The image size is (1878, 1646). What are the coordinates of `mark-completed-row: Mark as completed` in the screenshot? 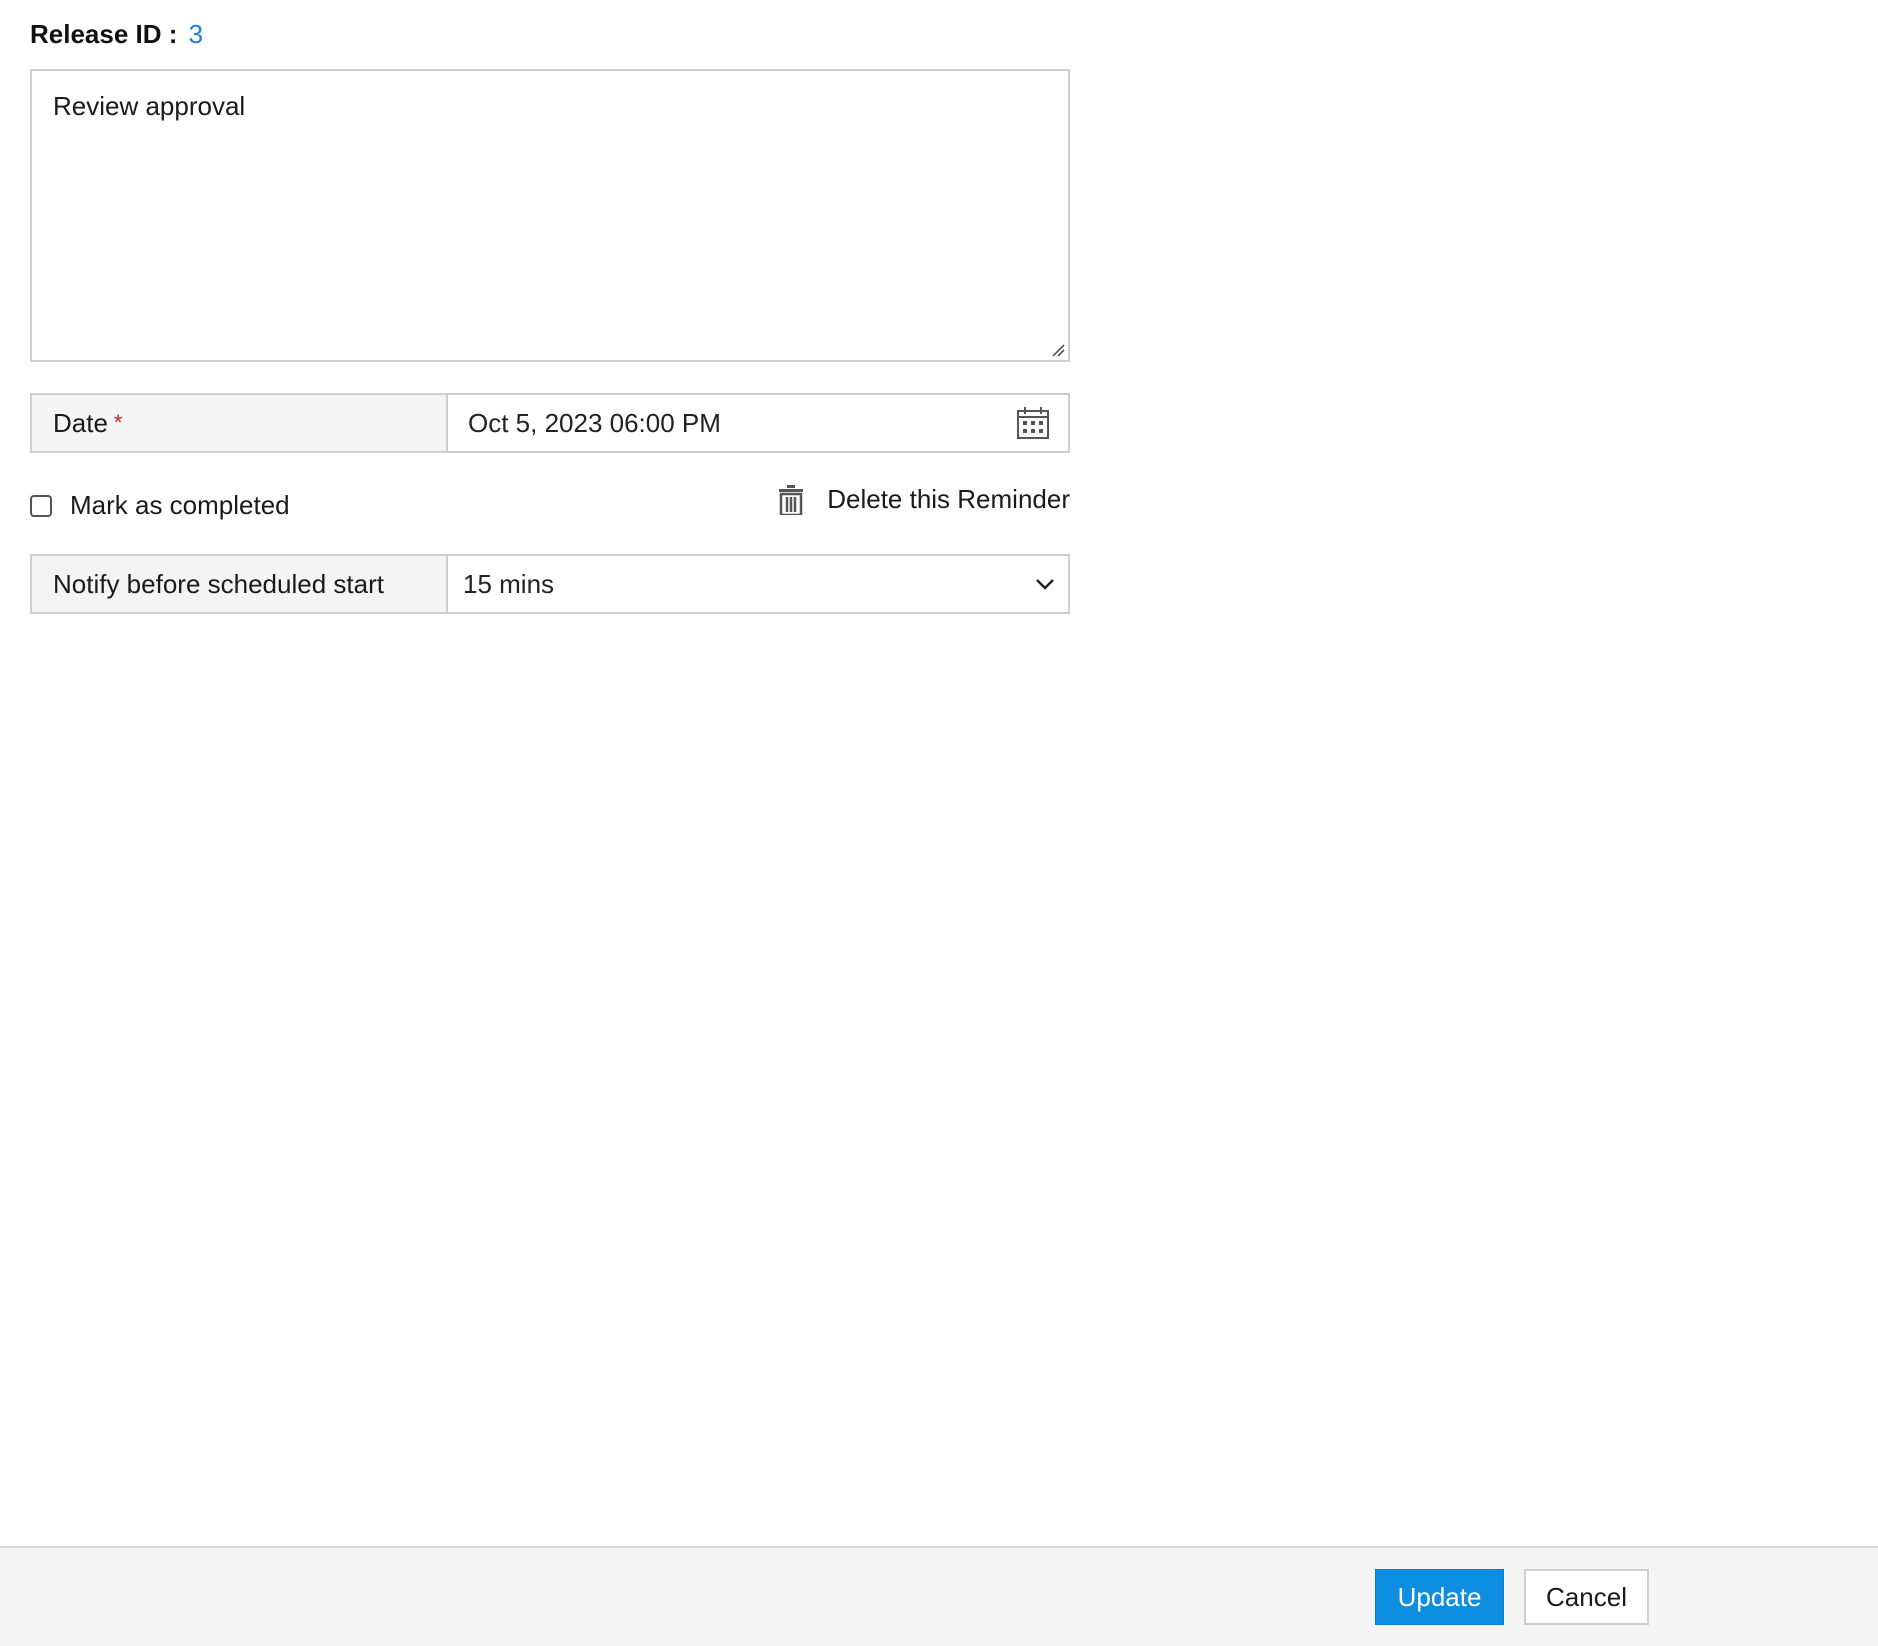 It's located at (160, 505).